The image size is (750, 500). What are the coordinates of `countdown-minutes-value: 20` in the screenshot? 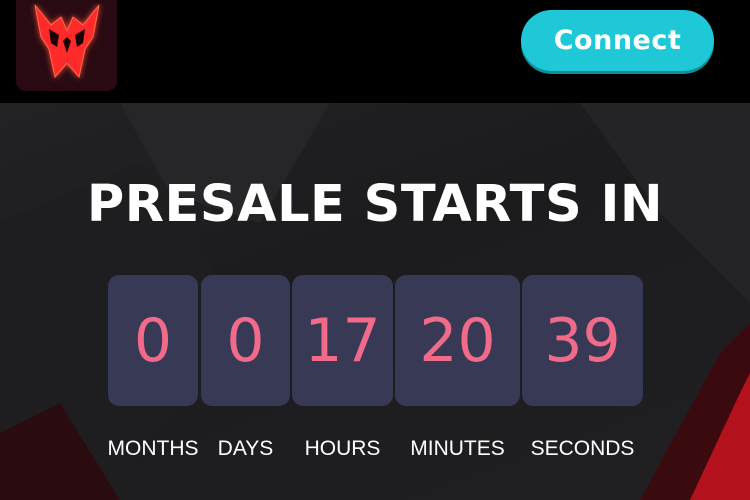 It's located at (457, 340).